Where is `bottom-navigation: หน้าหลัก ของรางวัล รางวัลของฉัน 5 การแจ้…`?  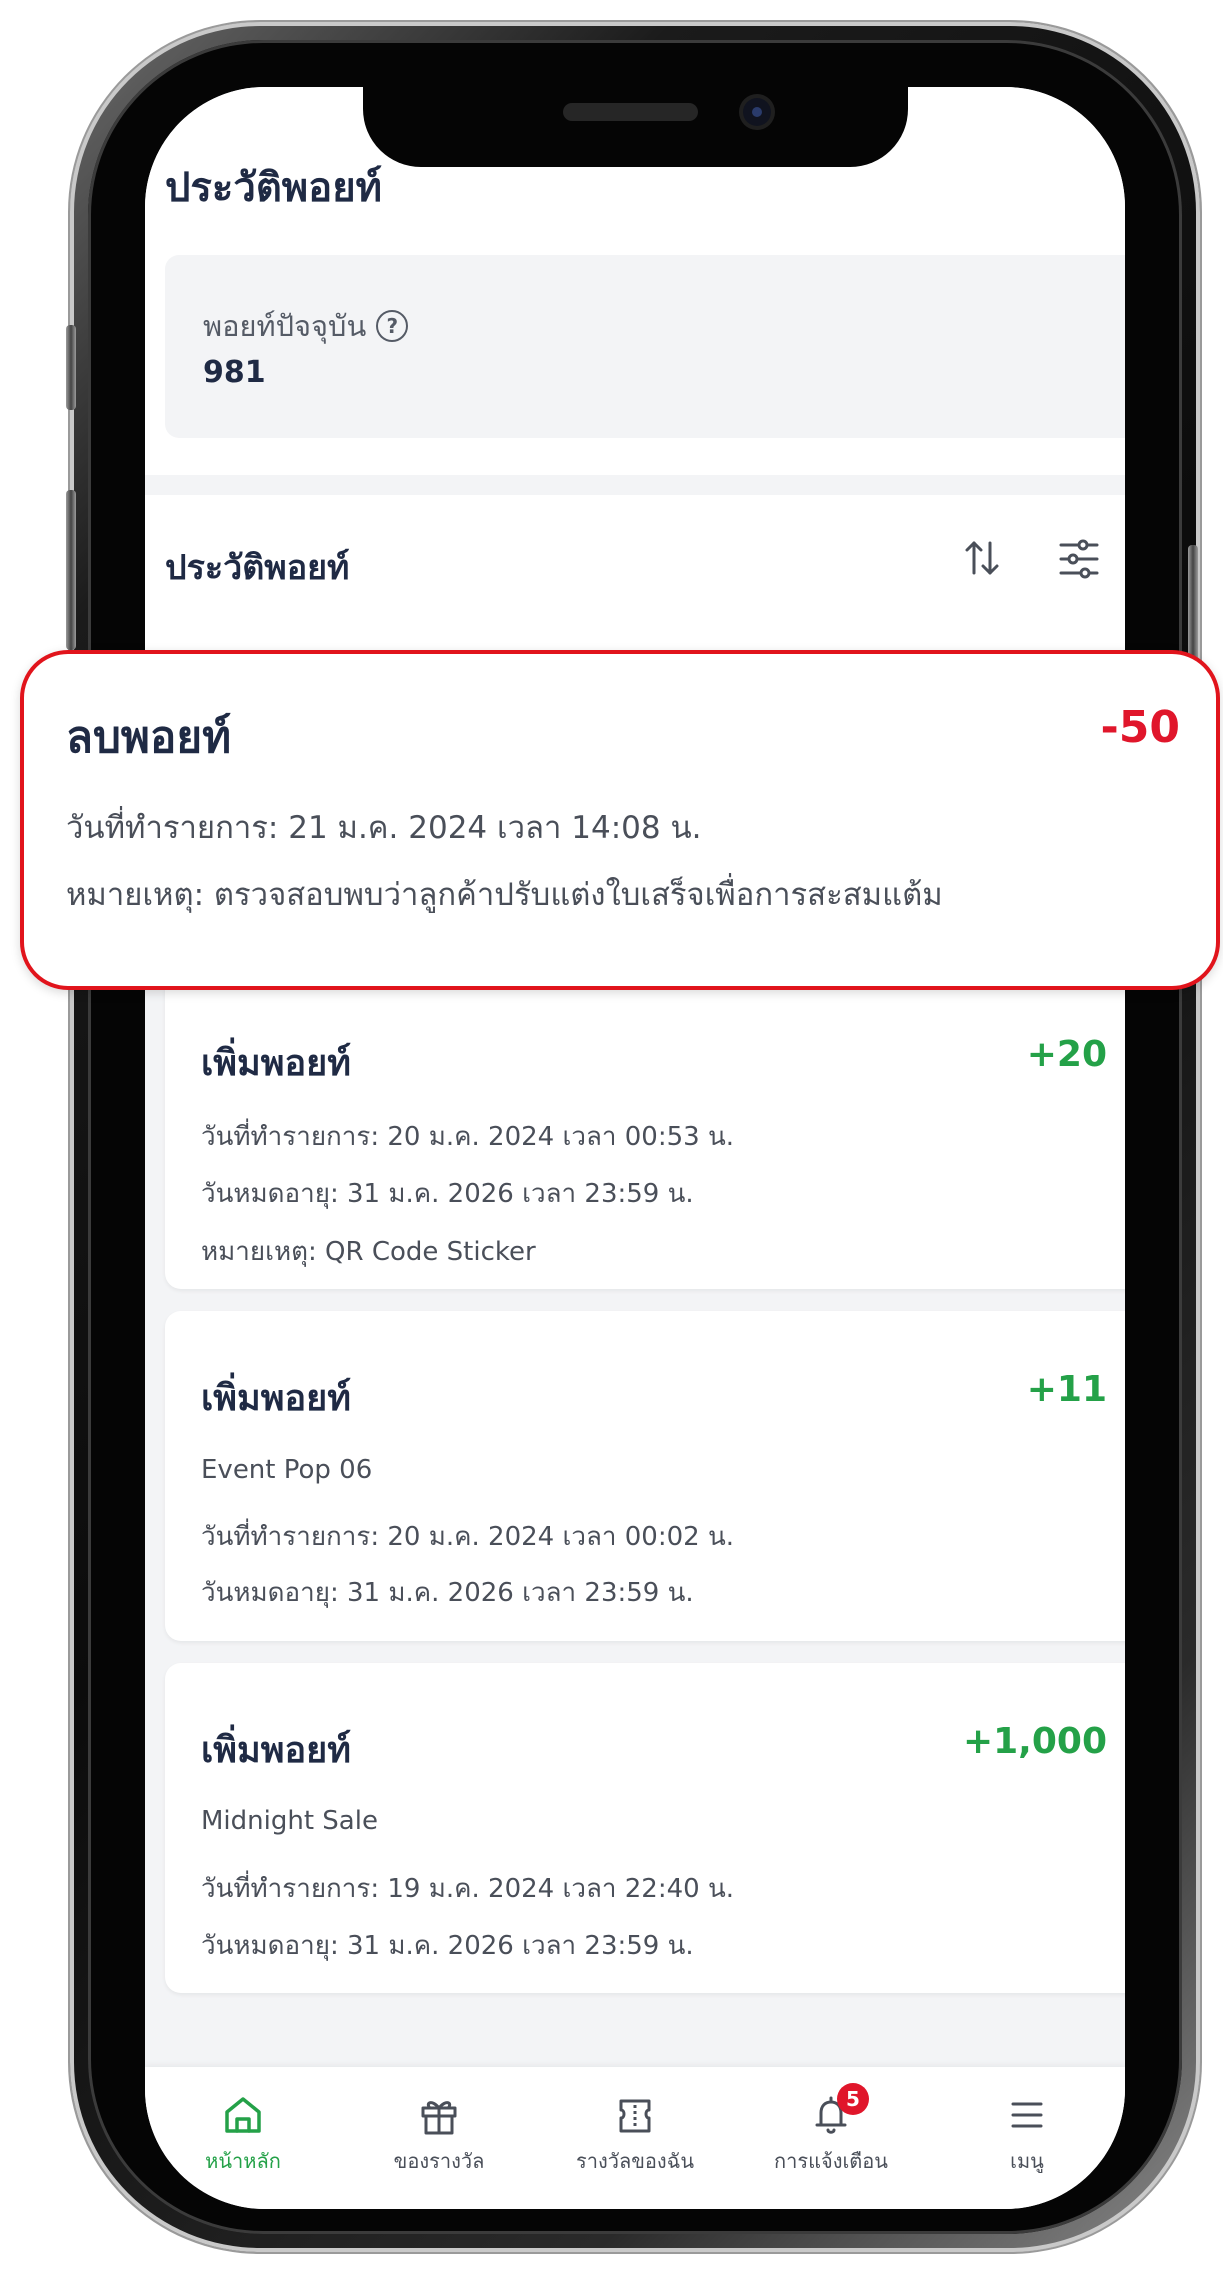
bottom-navigation: หน้าหลัก ของรางวัล รางวัลของฉัน 5 การแจ้… is located at coordinates (635, 2138).